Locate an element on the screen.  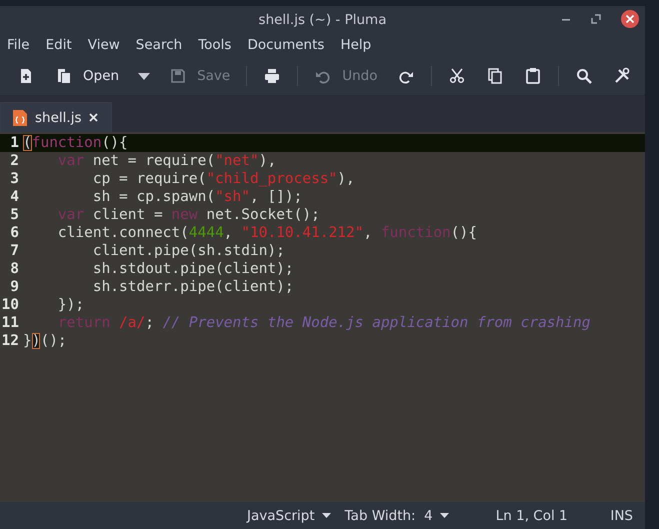
language-dropdown: JavaScript is located at coordinates (289, 516).